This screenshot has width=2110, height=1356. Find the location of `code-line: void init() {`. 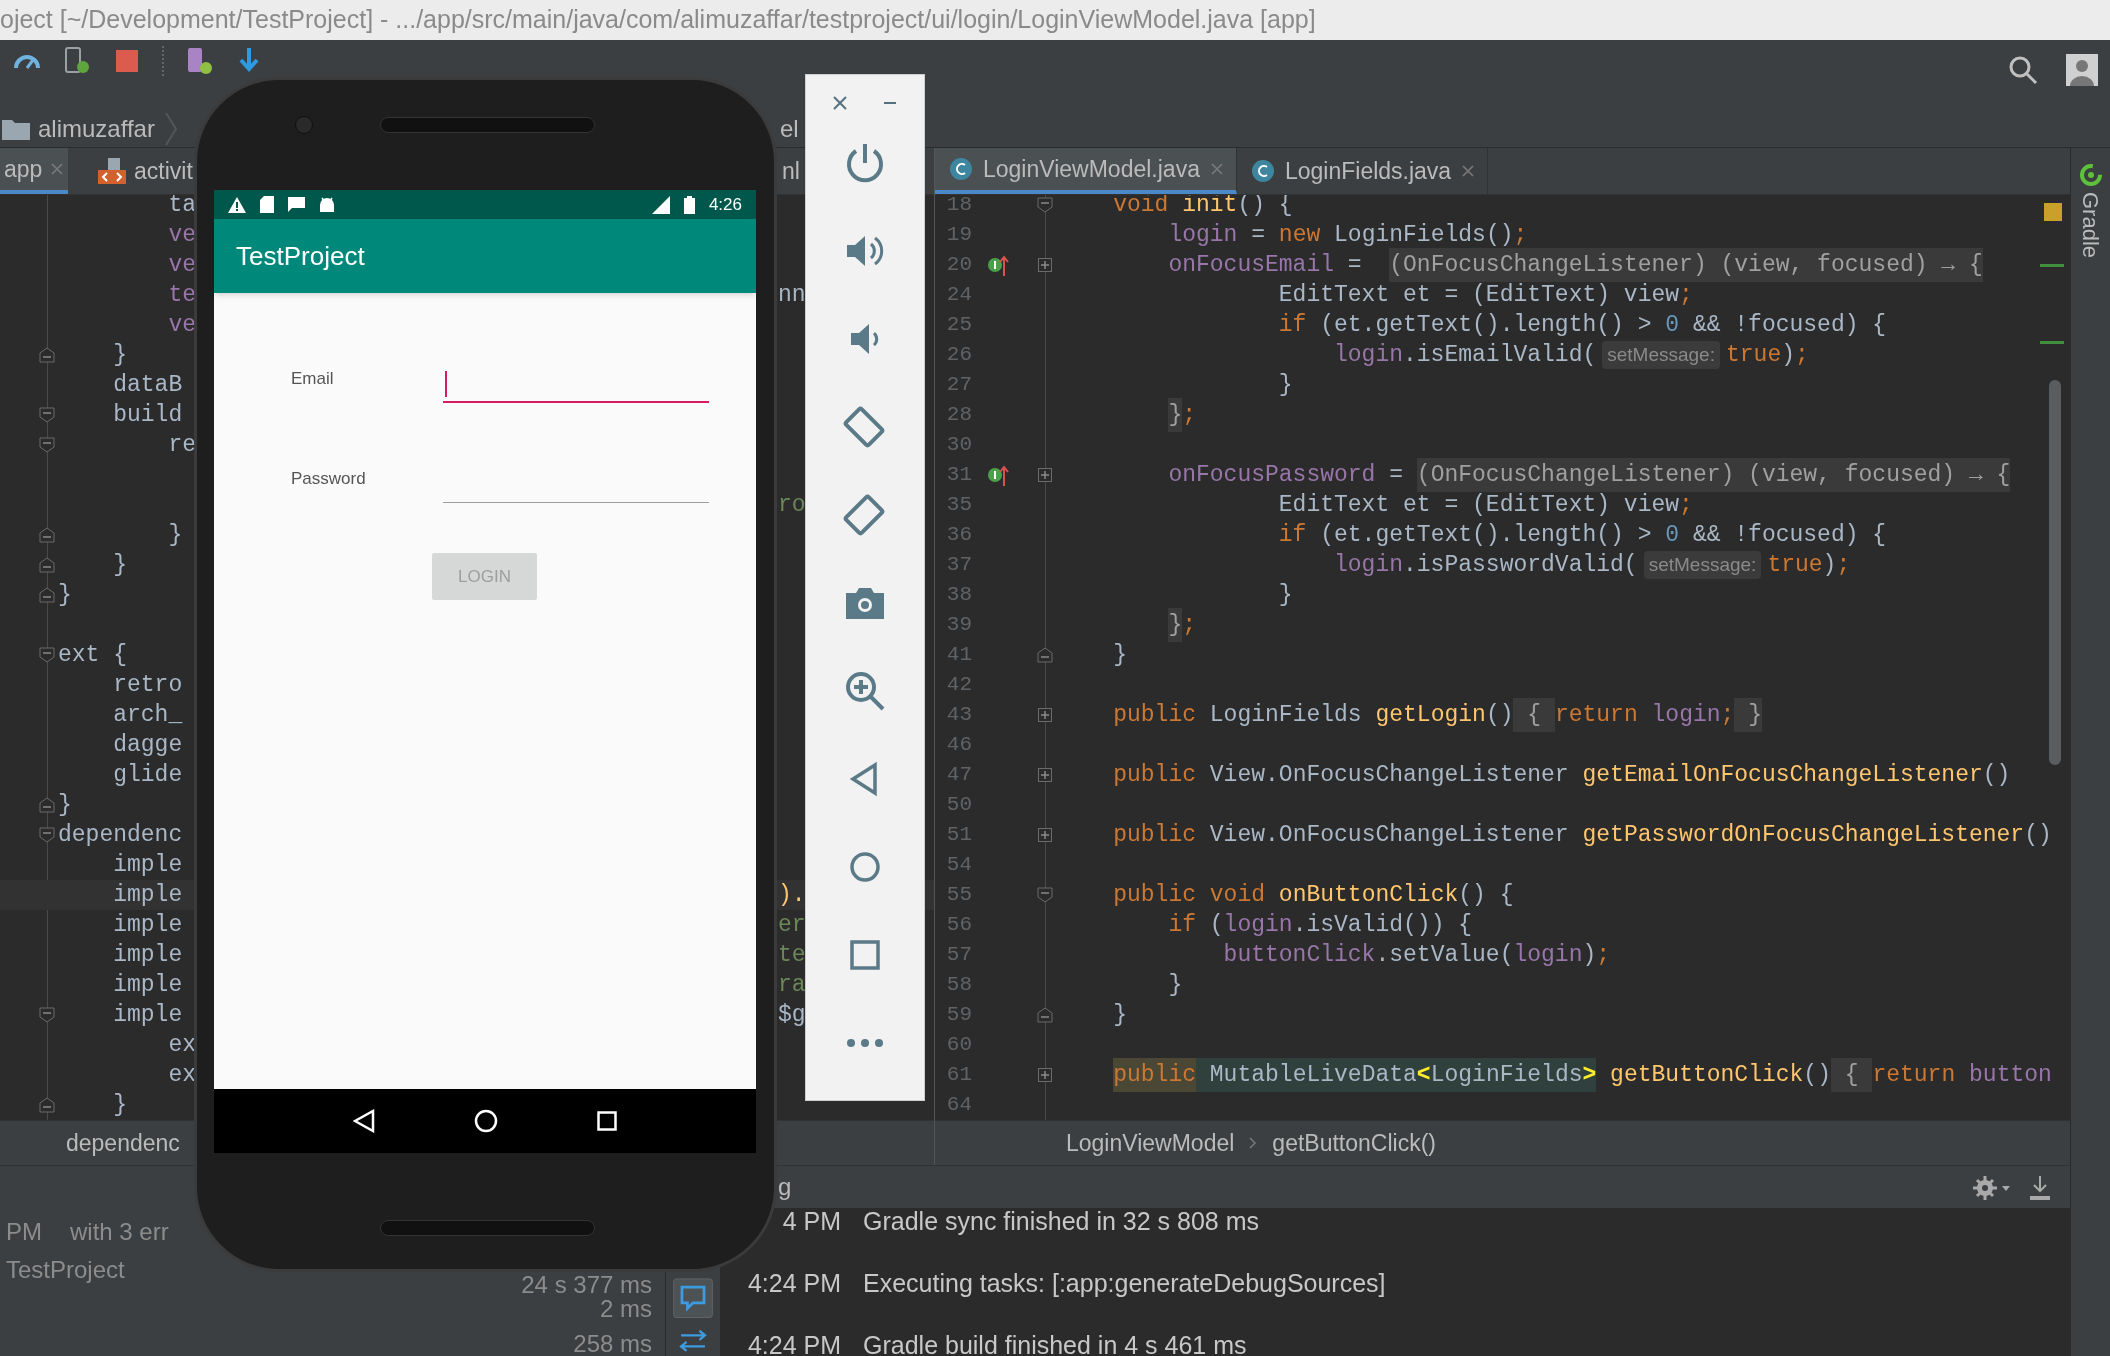

code-line: void init() { is located at coordinates (1203, 207).